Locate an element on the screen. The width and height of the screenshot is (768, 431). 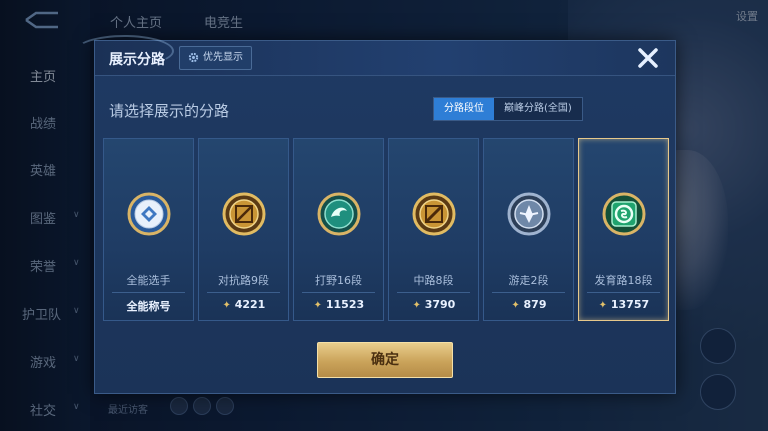
lane-card-roam: 游走2段 ✦ 879 is located at coordinates (528, 229).